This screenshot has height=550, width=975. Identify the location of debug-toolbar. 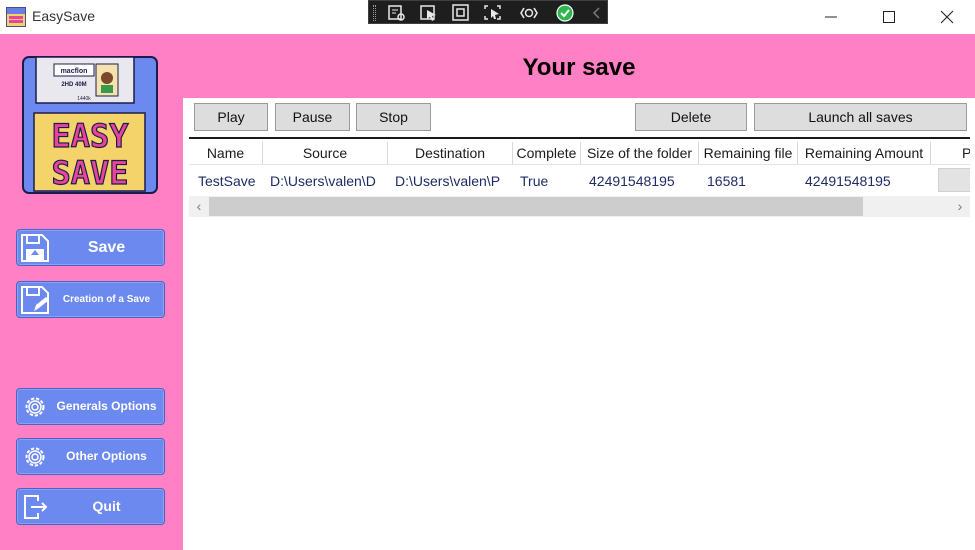
(488, 12).